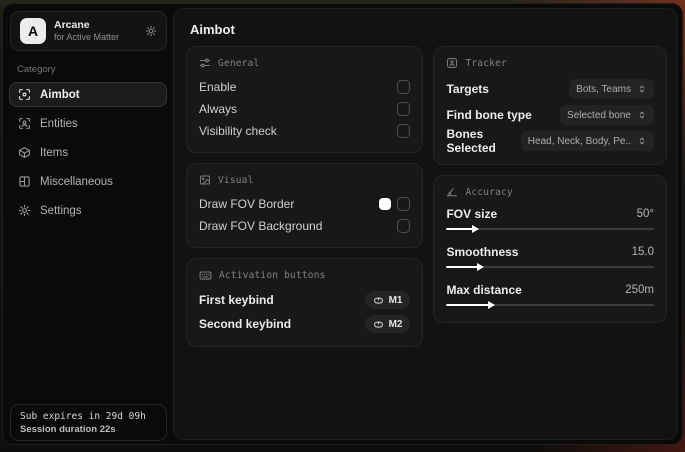 Image resolution: width=685 pixels, height=452 pixels. What do you see at coordinates (404, 87) in the screenshot?
I see `enable-checkbox` at bounding box center [404, 87].